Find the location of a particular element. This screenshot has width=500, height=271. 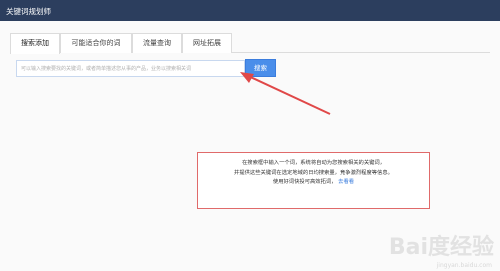

tip-line-3-text: 使用好词快投可高效拓词， is located at coordinates (304, 182).